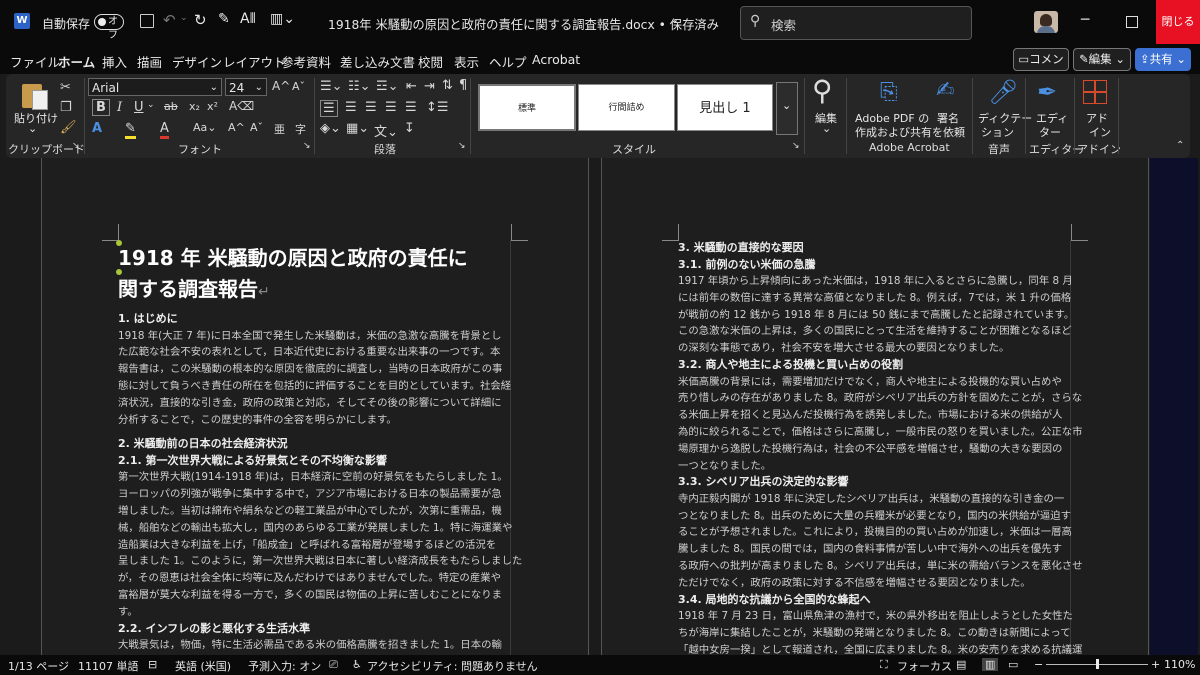 This screenshot has width=1200, height=675. I want to click on paragraph-line: 売り惜しみの存在がありました 8。政府がシベリア出兵の方針を固めたことが，さらな, so click(880, 398).